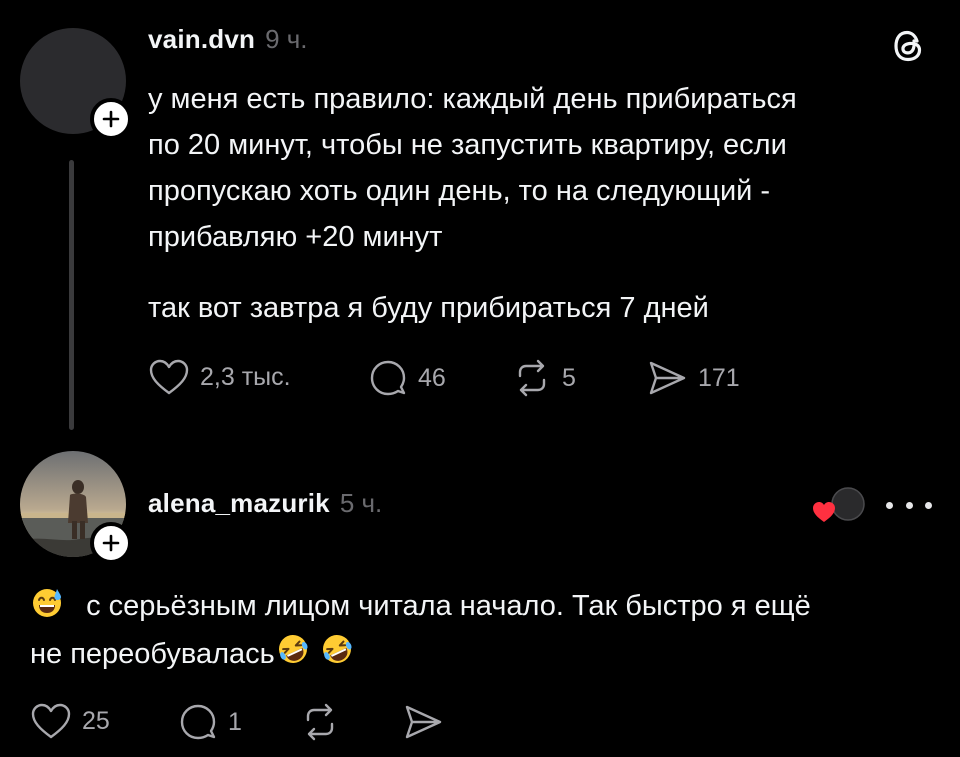 The image size is (960, 757). Describe the element at coordinates (480, 654) in the screenshot. I see `reply-text-line: не переобувалась` at that location.